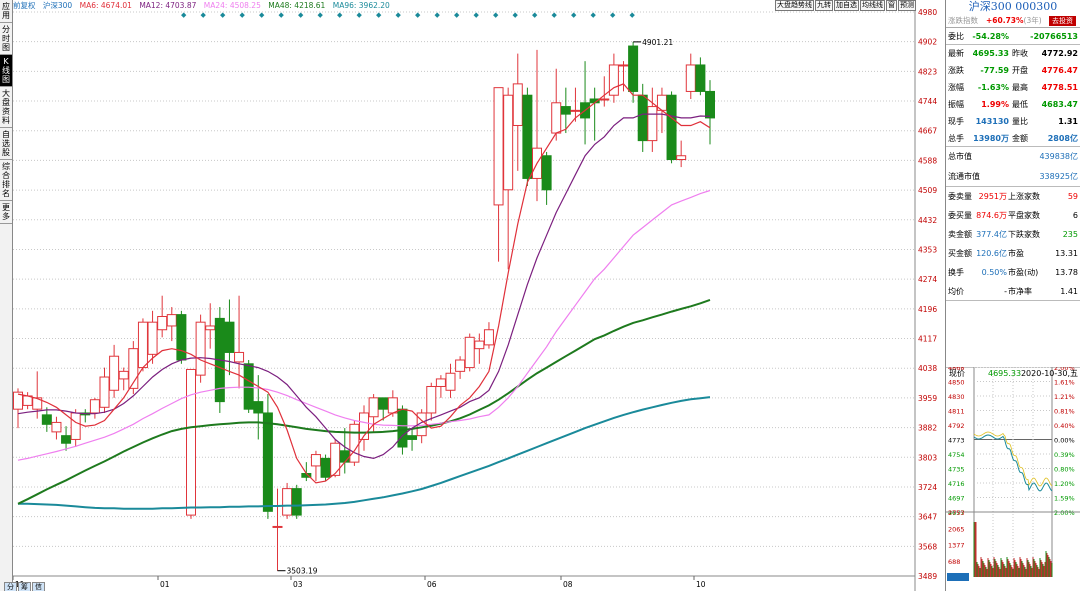  I want to click on stat-row: 卖金额 377.4亿 下跌家数 235, so click(1013, 234).